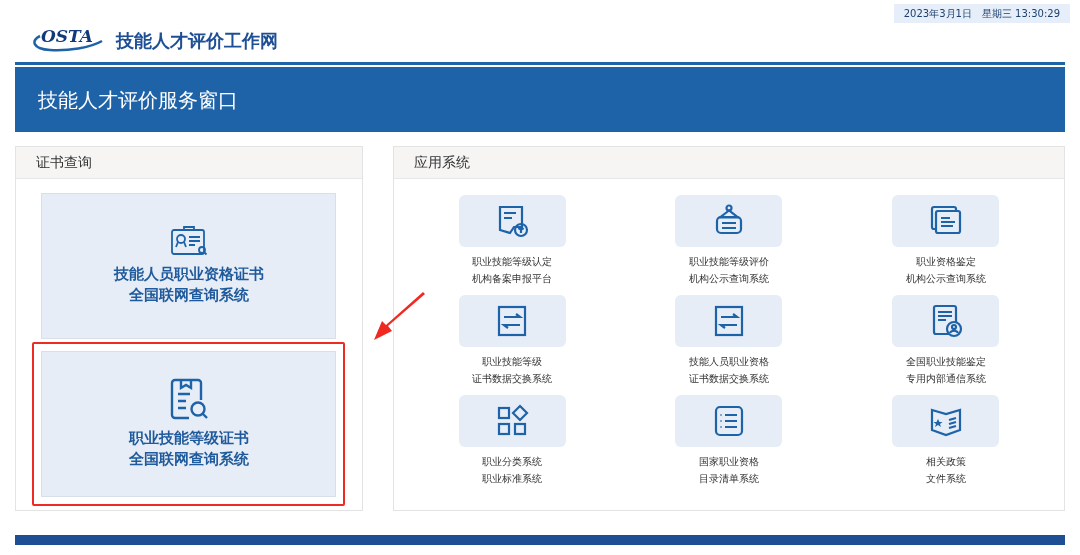  What do you see at coordinates (512, 370) in the screenshot?
I see `app-label: 职业技能等级 证书数据交换系统` at bounding box center [512, 370].